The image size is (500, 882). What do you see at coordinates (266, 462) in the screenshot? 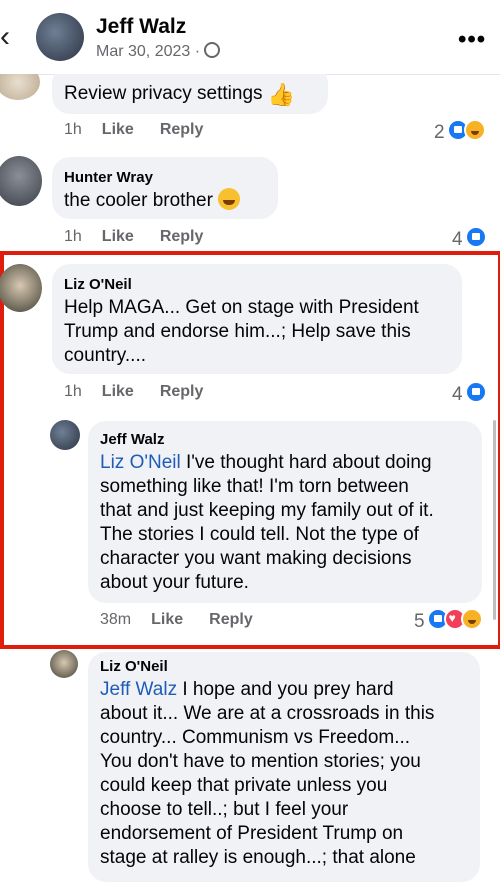
I see `comment-line: Liz O'Neil I've thought hard about doing` at bounding box center [266, 462].